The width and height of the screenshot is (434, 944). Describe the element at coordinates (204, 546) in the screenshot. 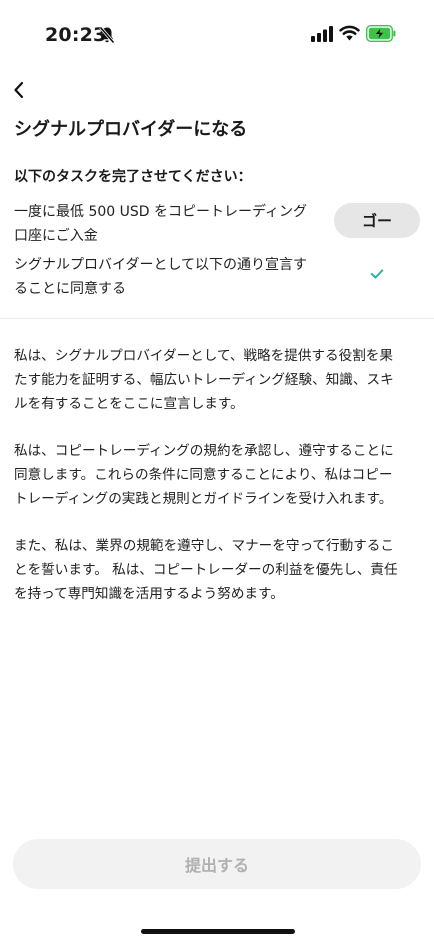

I see `declaration-line: また、私は、業界の規範を遵守し、マナーを守って行動するこ` at that location.